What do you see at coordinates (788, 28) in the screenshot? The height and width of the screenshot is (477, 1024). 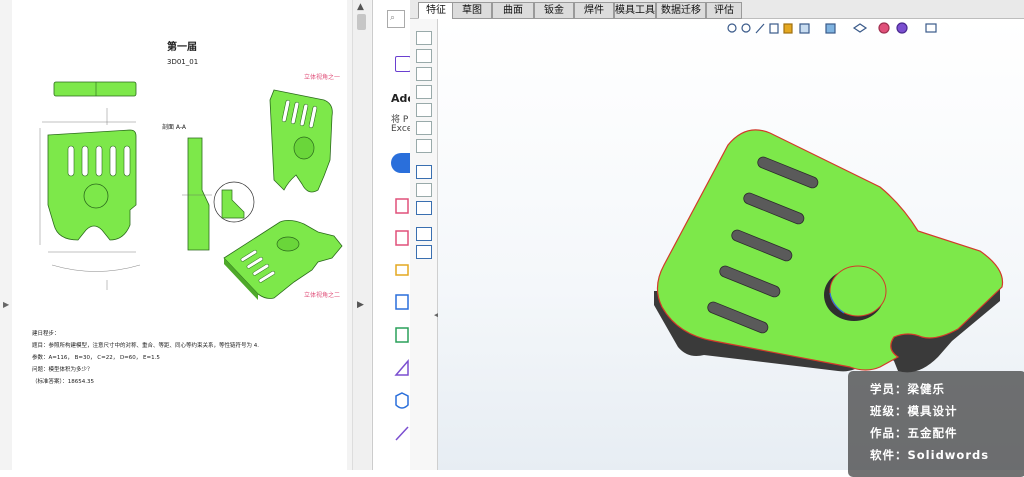 I see `dynamic-annotation-icon` at bounding box center [788, 28].